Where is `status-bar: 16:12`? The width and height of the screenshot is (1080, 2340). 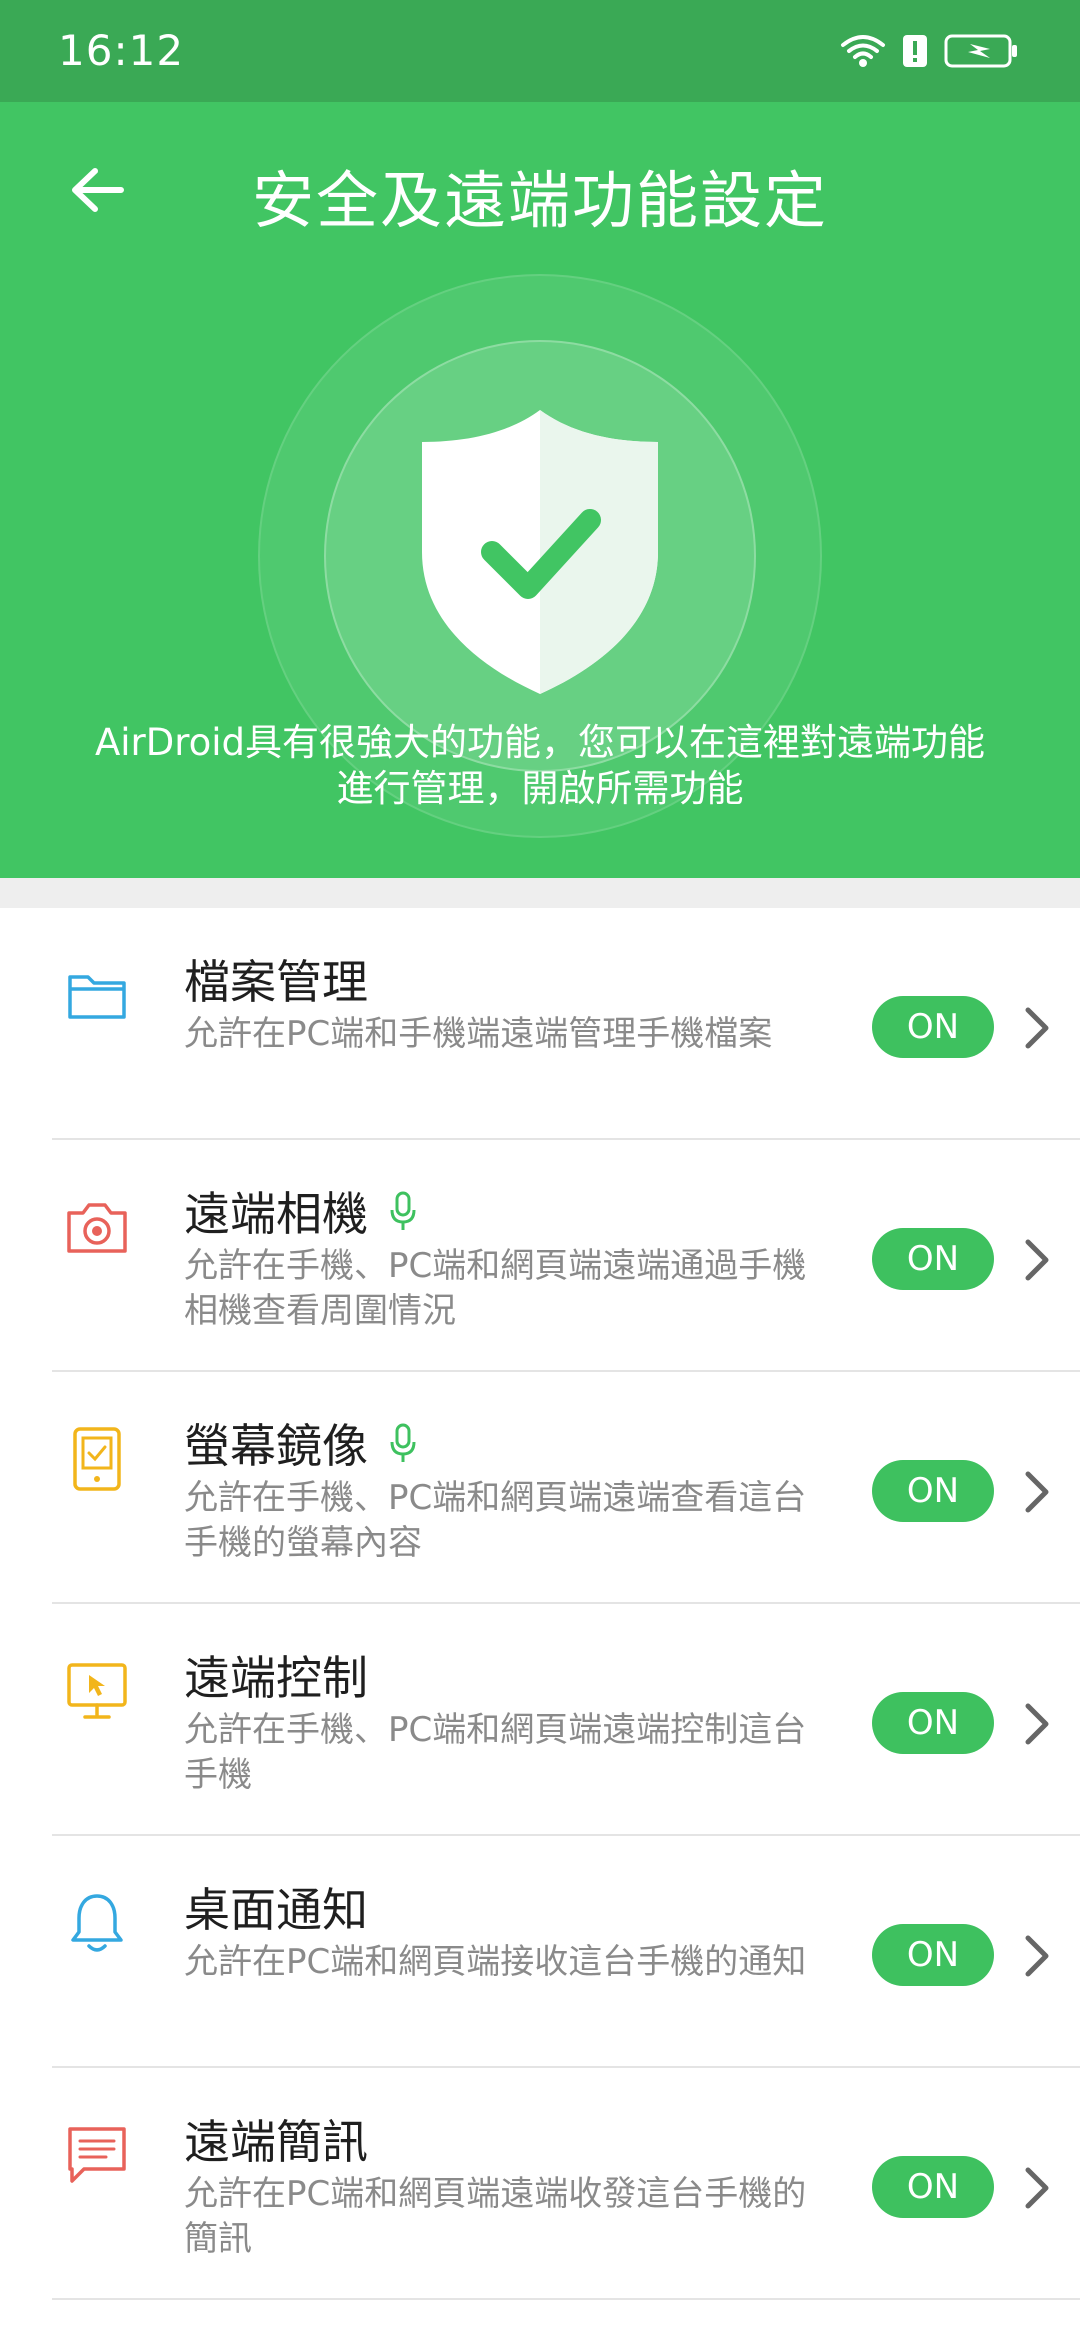
status-bar: 16:12 is located at coordinates (540, 51).